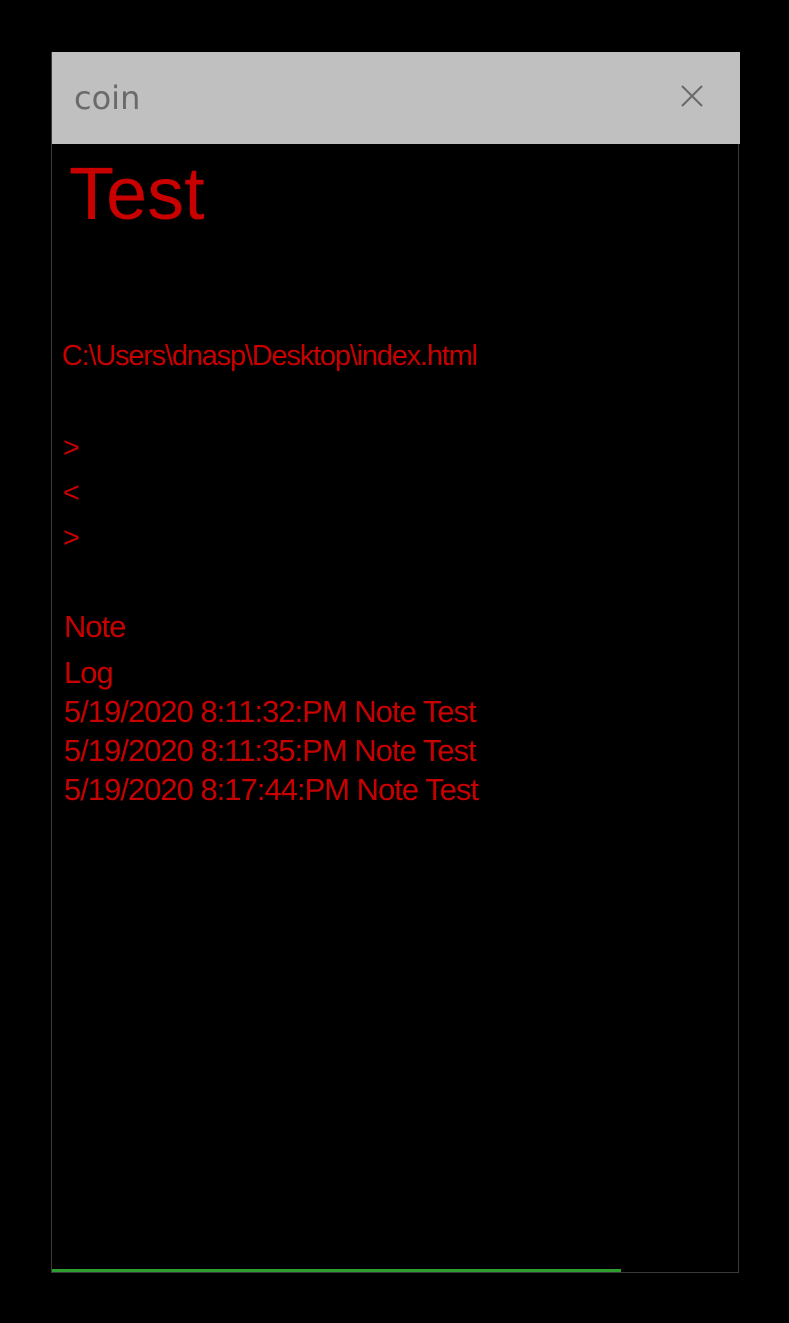 The image size is (789, 1323). I want to click on progress-bar, so click(395, 1270).